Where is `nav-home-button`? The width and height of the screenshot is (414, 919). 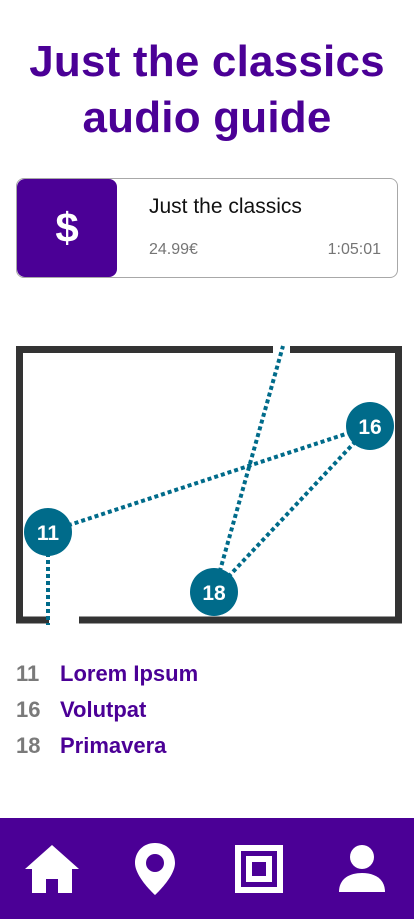
nav-home-button is located at coordinates (52, 869).